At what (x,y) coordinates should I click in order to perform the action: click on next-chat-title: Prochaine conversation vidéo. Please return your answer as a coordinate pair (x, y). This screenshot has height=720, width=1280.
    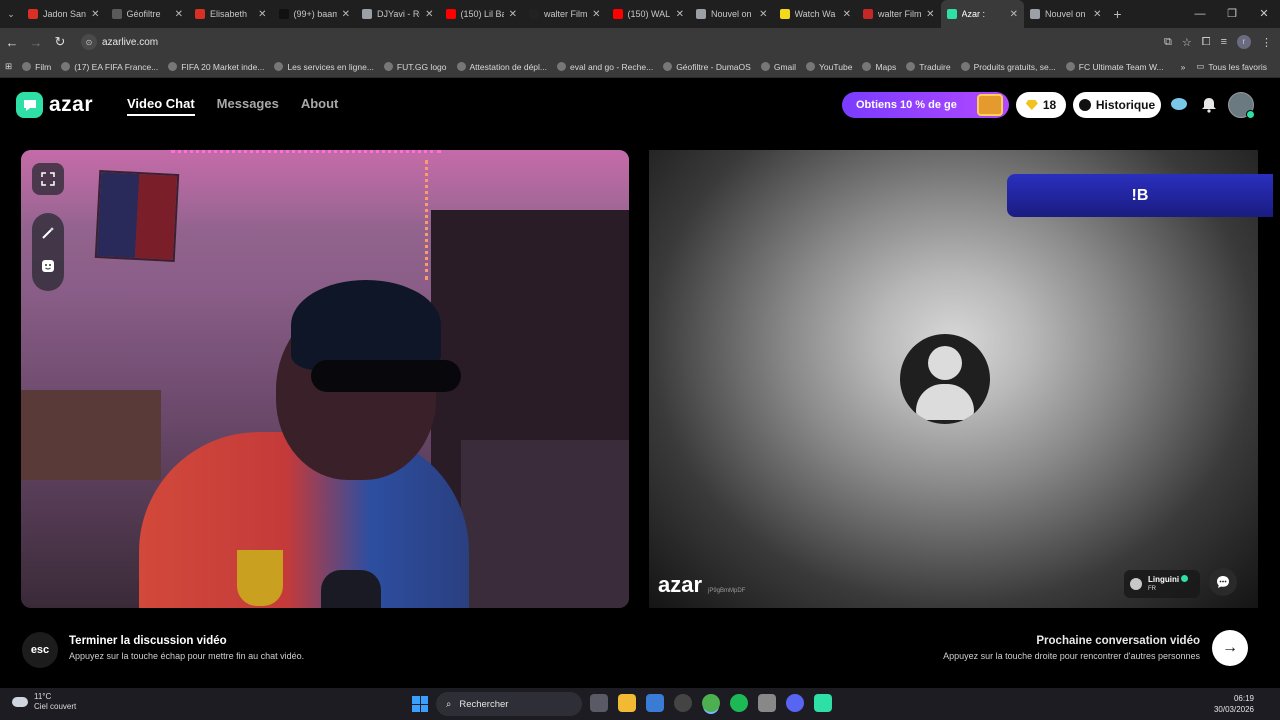
    Looking at the image, I should click on (1118, 641).